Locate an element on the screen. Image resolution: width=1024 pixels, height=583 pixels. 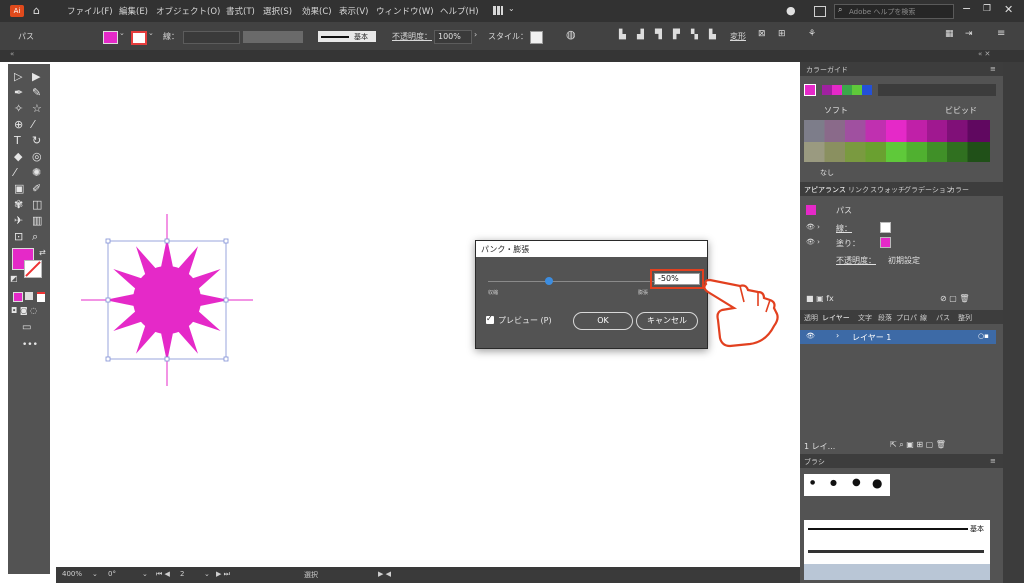
graphic-style-swatch is located at coordinates (536, 37).